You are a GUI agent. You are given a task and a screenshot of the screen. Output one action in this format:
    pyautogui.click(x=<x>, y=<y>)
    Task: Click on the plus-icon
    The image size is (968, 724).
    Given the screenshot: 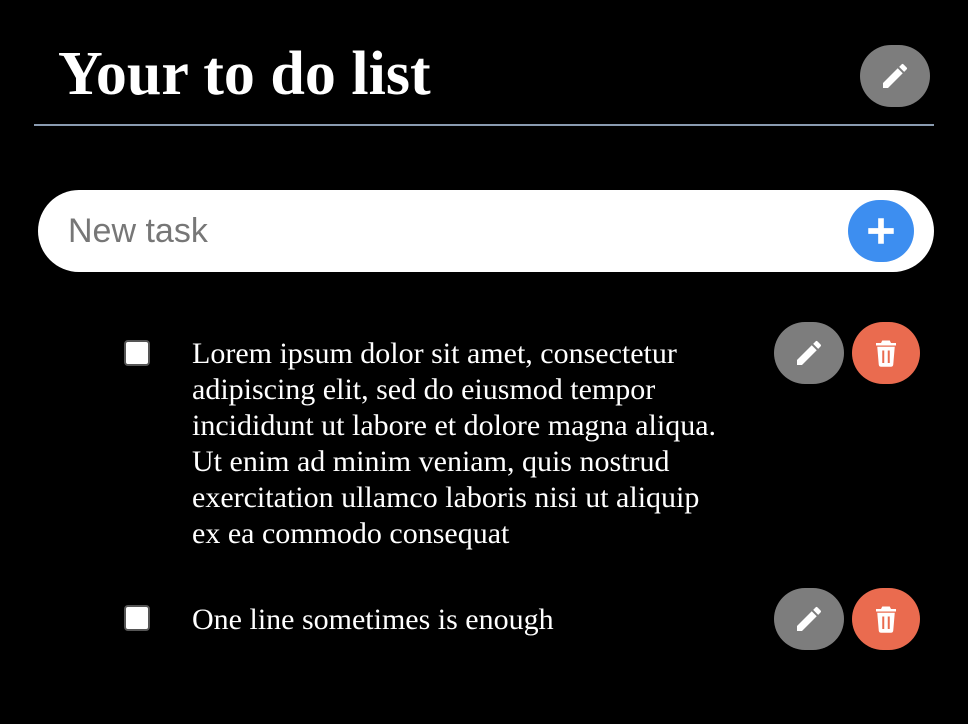 What is the action you would take?
    pyautogui.click(x=881, y=231)
    